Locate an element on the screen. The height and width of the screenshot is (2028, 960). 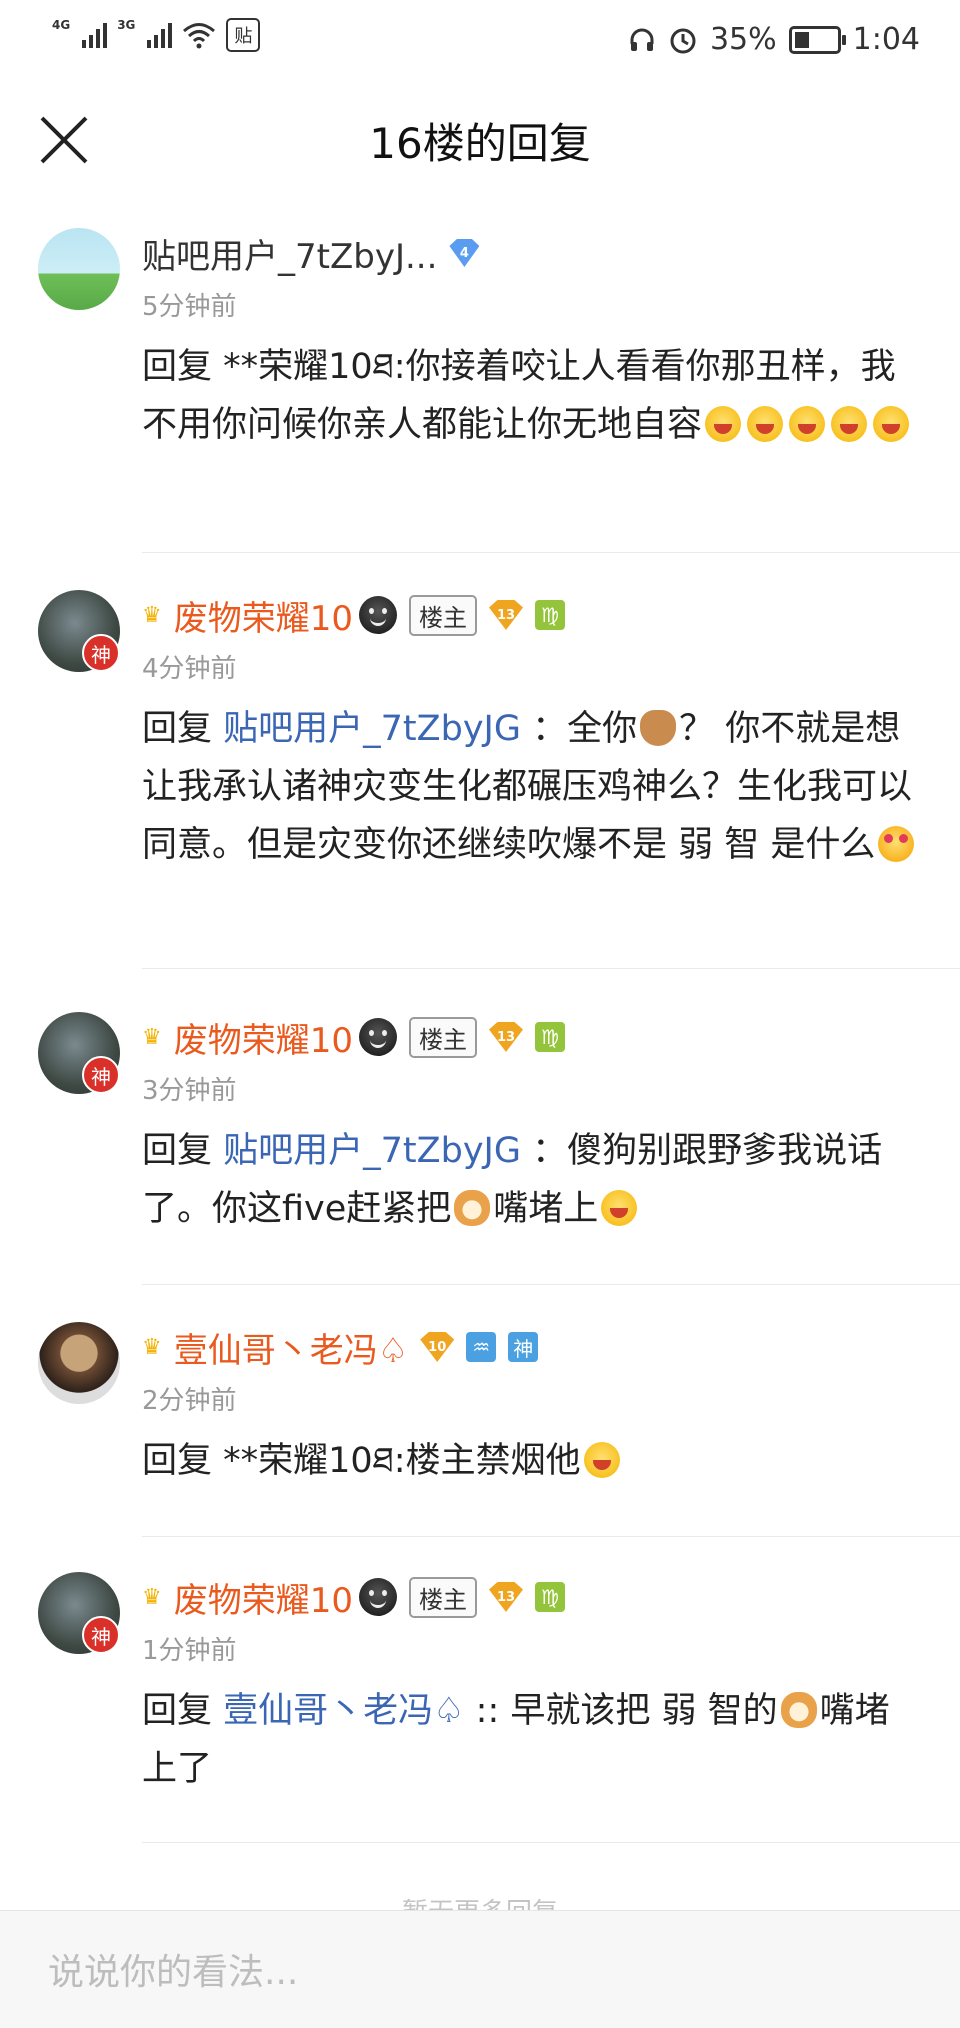
status-left: 4G 3G 贴 is located at coordinates (156, 35).